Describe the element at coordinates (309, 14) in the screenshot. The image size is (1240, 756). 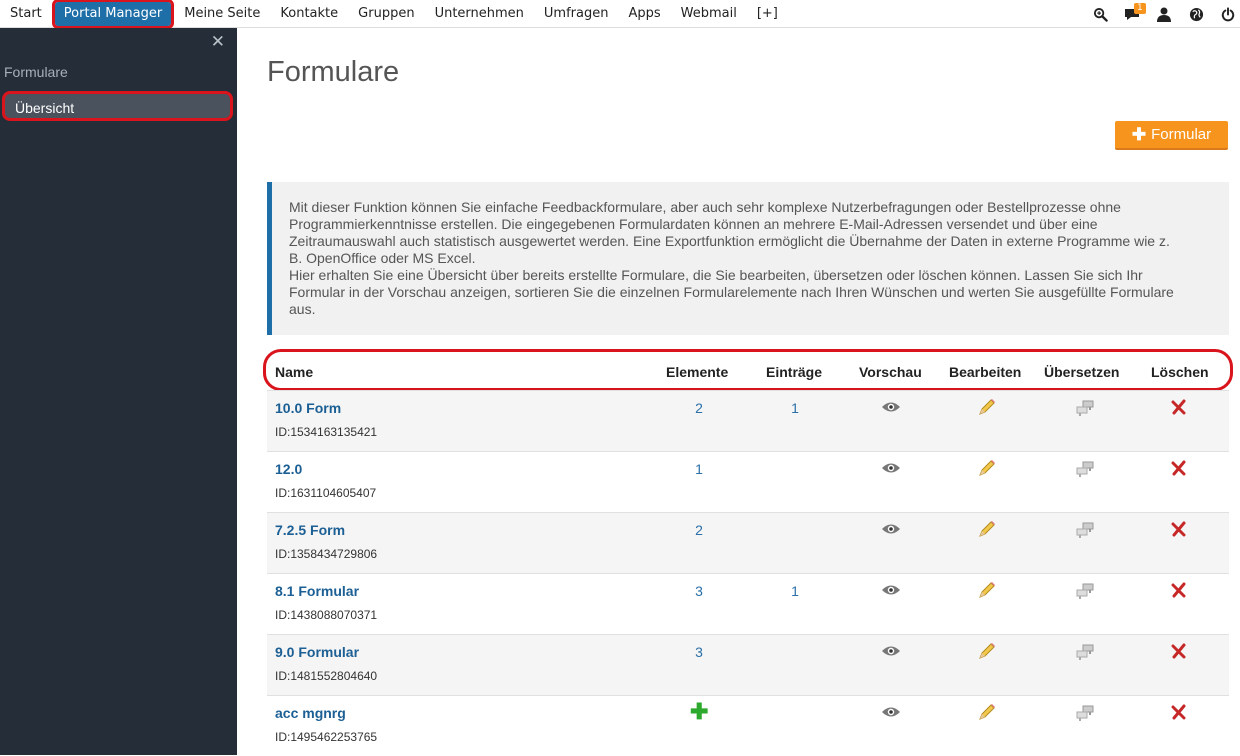
I see `nav-kontakte: Kontakte` at that location.